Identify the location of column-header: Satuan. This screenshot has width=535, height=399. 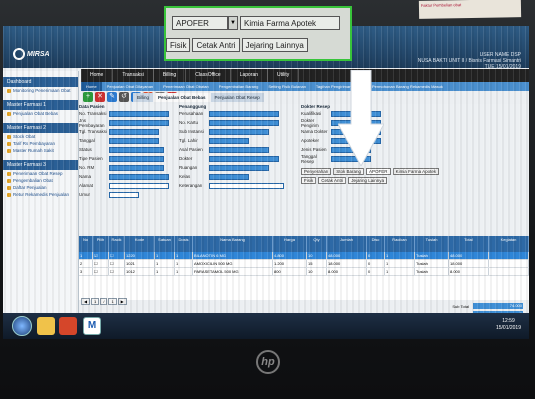
(165, 244).